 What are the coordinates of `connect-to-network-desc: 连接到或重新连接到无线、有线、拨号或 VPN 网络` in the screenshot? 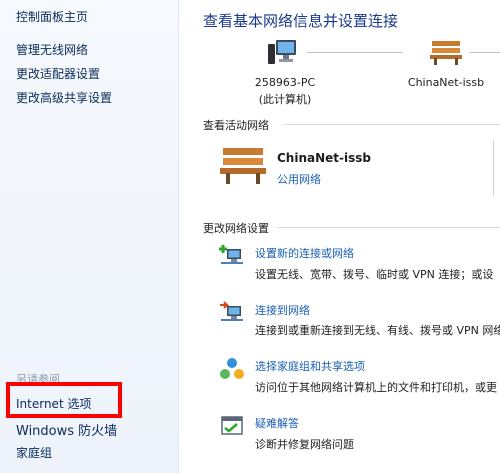 It's located at (377, 330).